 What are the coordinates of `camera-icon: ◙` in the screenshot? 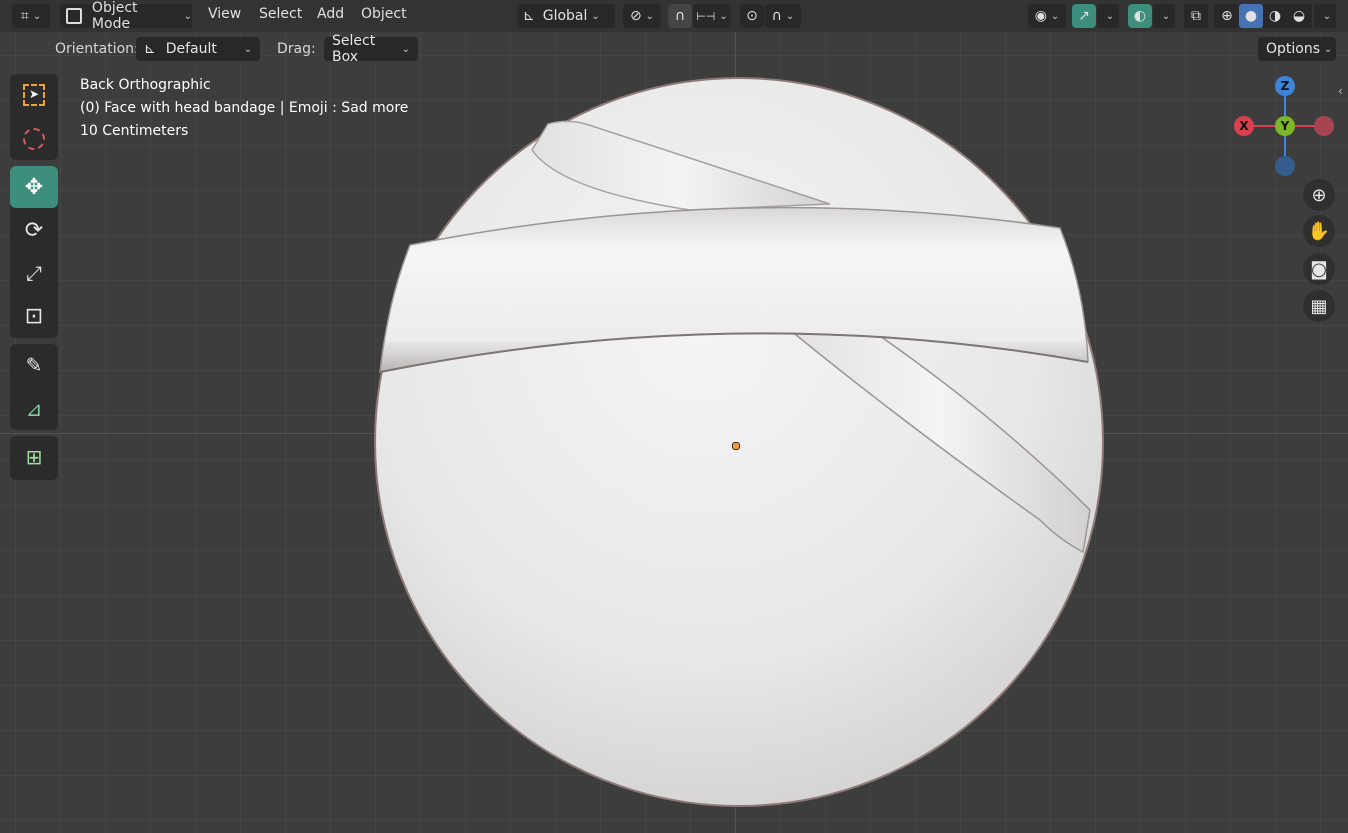 It's located at (1319, 269).